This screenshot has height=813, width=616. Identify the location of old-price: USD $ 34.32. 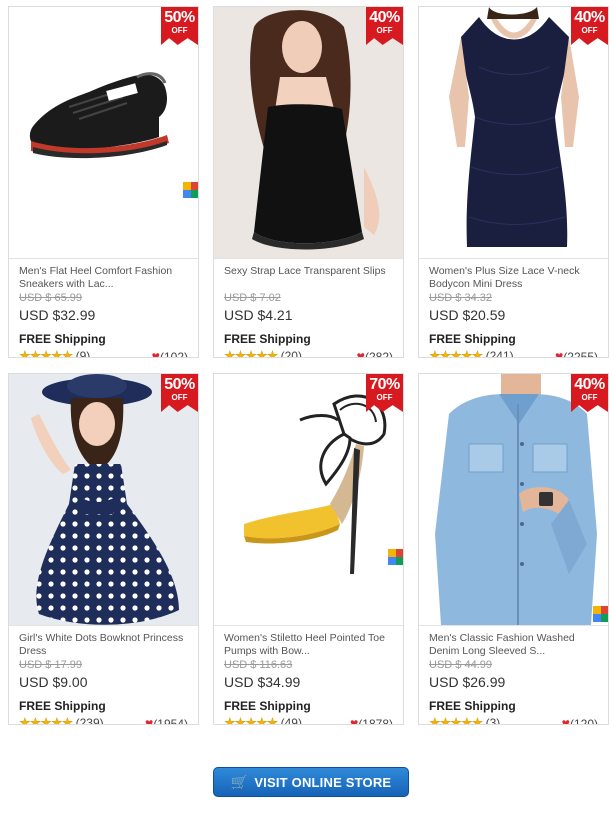
(460, 298).